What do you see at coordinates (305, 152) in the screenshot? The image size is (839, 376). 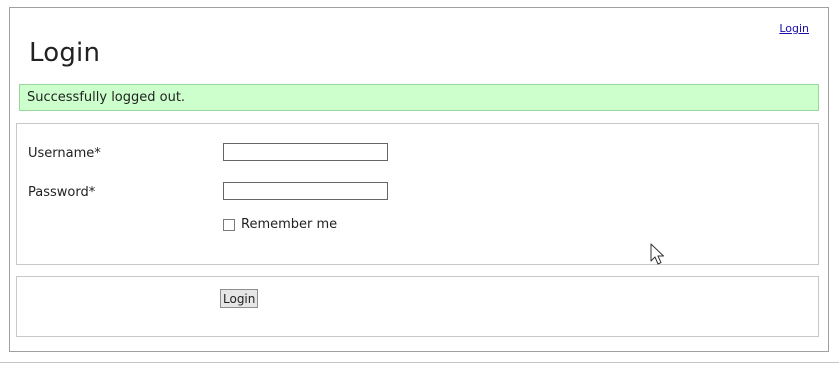 I see `username-input` at bounding box center [305, 152].